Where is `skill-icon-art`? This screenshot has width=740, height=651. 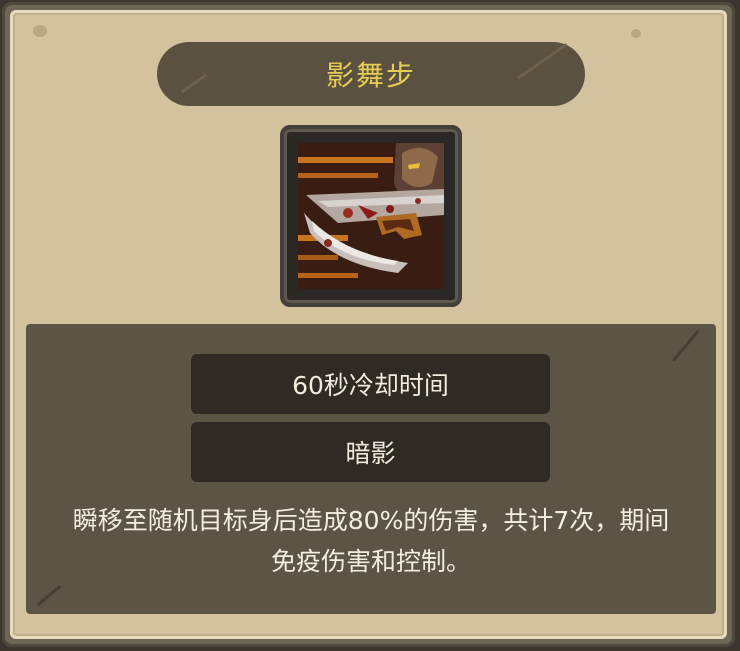
skill-icon-art is located at coordinates (371, 216).